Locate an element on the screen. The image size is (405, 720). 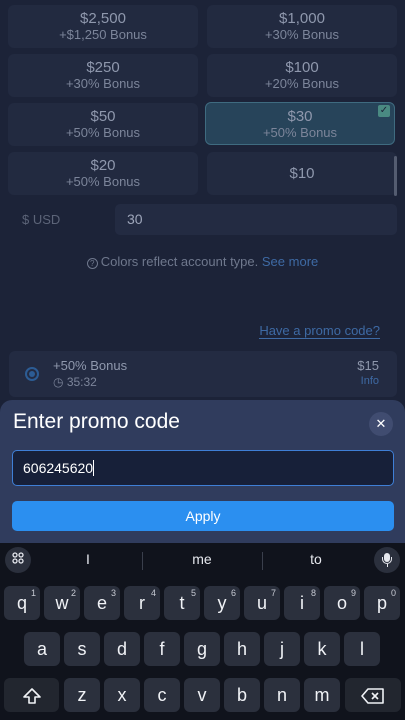
key-hint: 1 is located at coordinates (33, 593).